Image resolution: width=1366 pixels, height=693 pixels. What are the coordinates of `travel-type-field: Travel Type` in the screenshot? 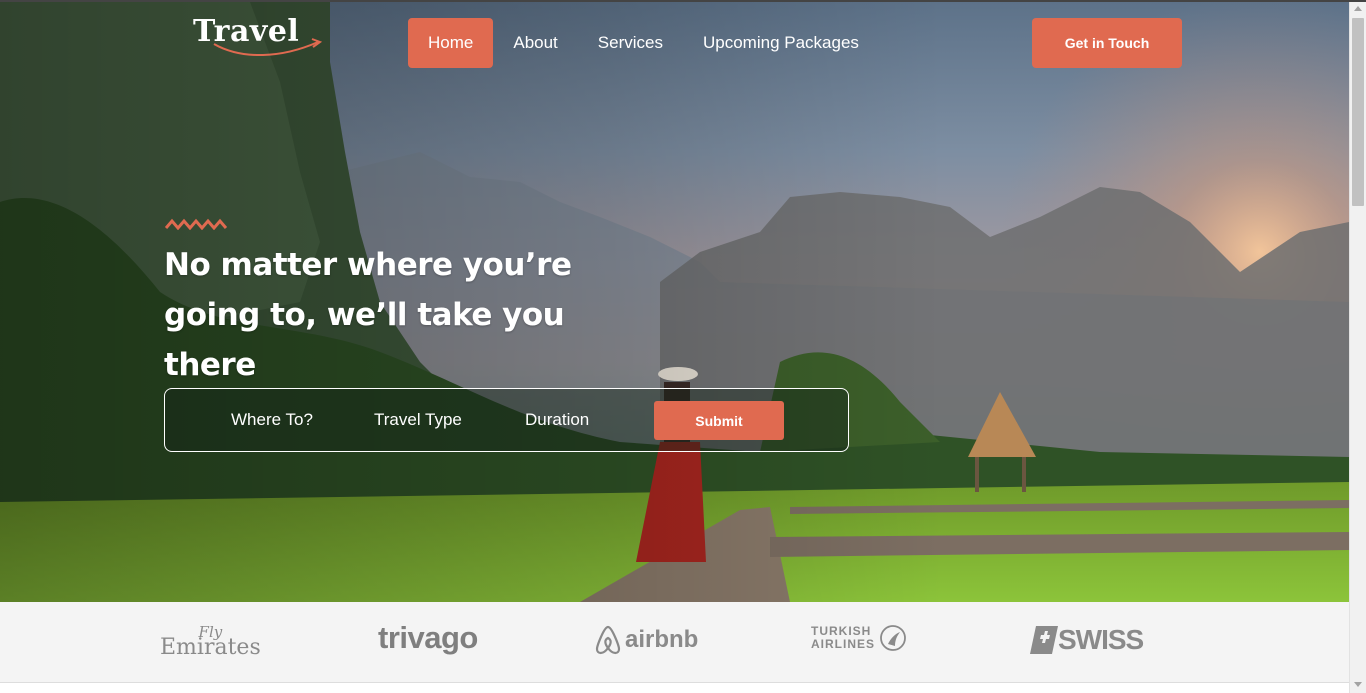 It's located at (418, 420).